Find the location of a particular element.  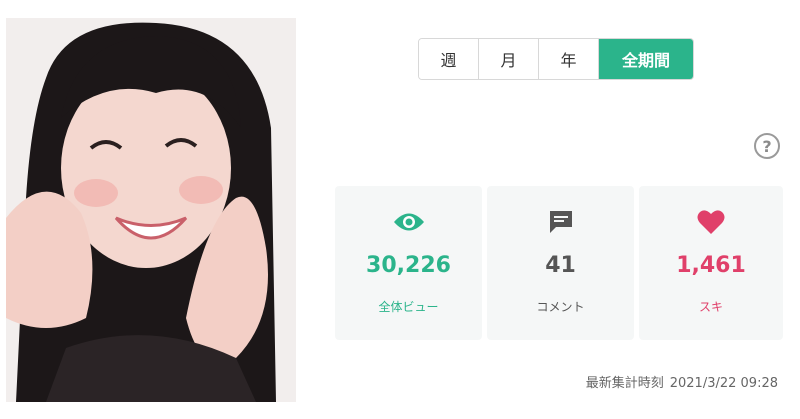

stat-card-likes: 1,461 スキ is located at coordinates (711, 263).